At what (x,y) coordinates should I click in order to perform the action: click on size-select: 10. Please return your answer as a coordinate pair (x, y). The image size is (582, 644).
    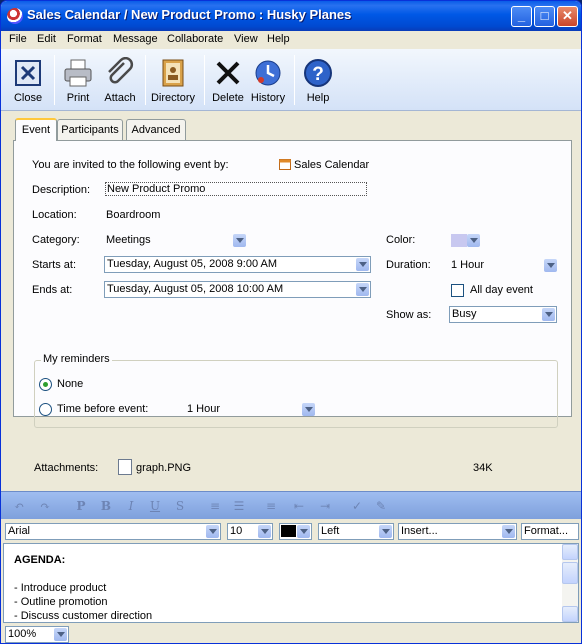
    Looking at the image, I should click on (250, 531).